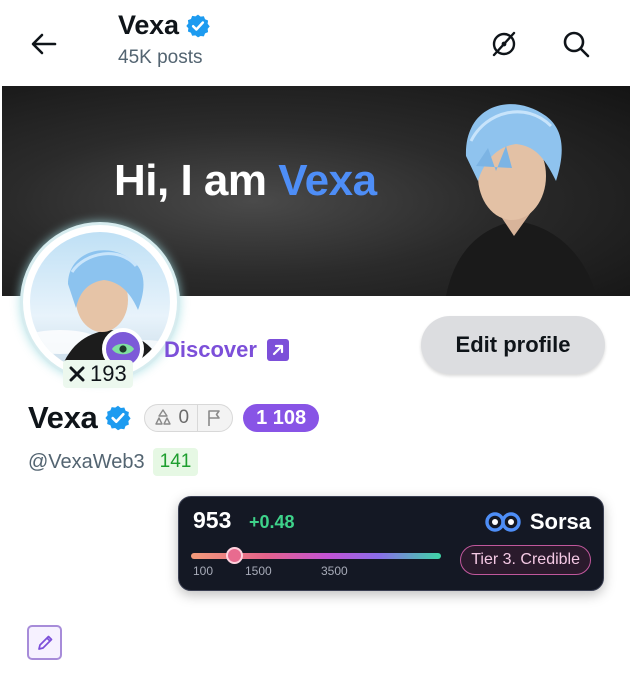 This screenshot has width=632, height=680. I want to click on sorsa-brand-name: Sorsa, so click(560, 521).